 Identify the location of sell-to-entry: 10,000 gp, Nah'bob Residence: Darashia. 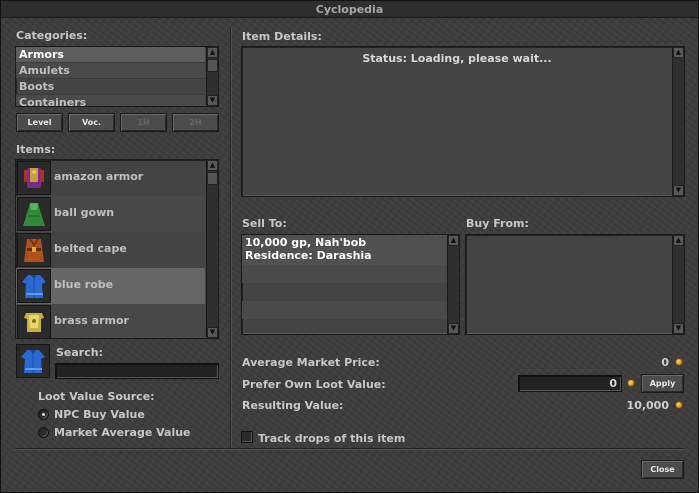
(344, 250).